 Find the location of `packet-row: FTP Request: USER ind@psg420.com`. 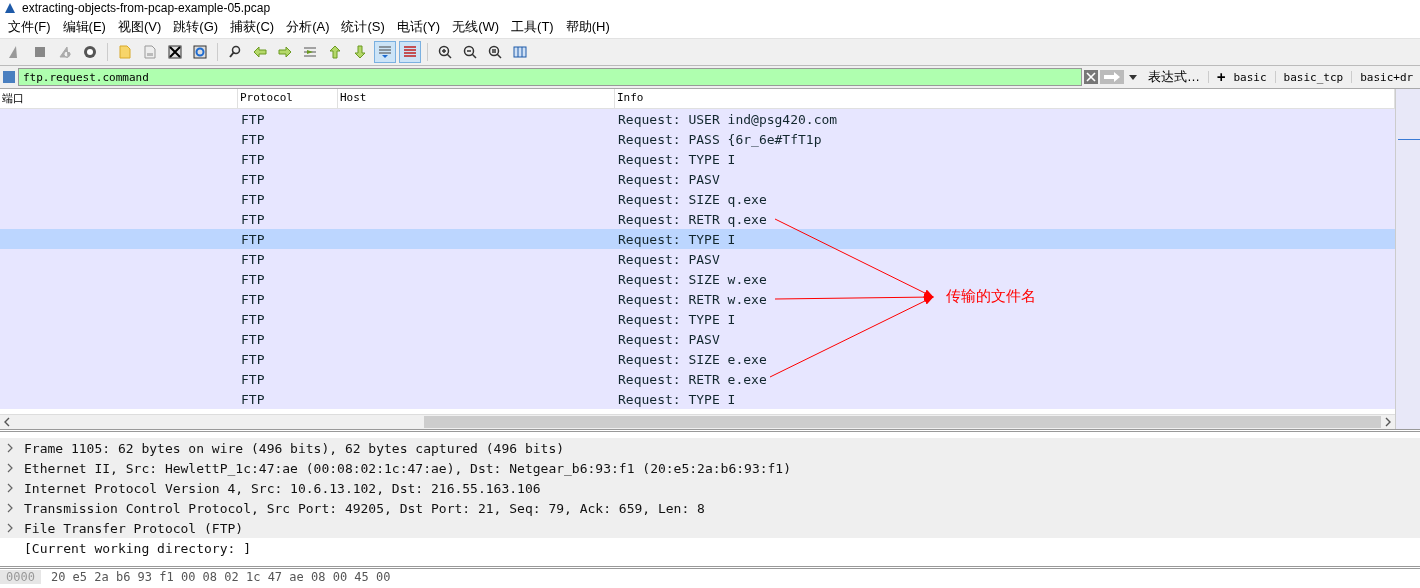

packet-row: FTP Request: USER ind@psg420.com is located at coordinates (697, 119).